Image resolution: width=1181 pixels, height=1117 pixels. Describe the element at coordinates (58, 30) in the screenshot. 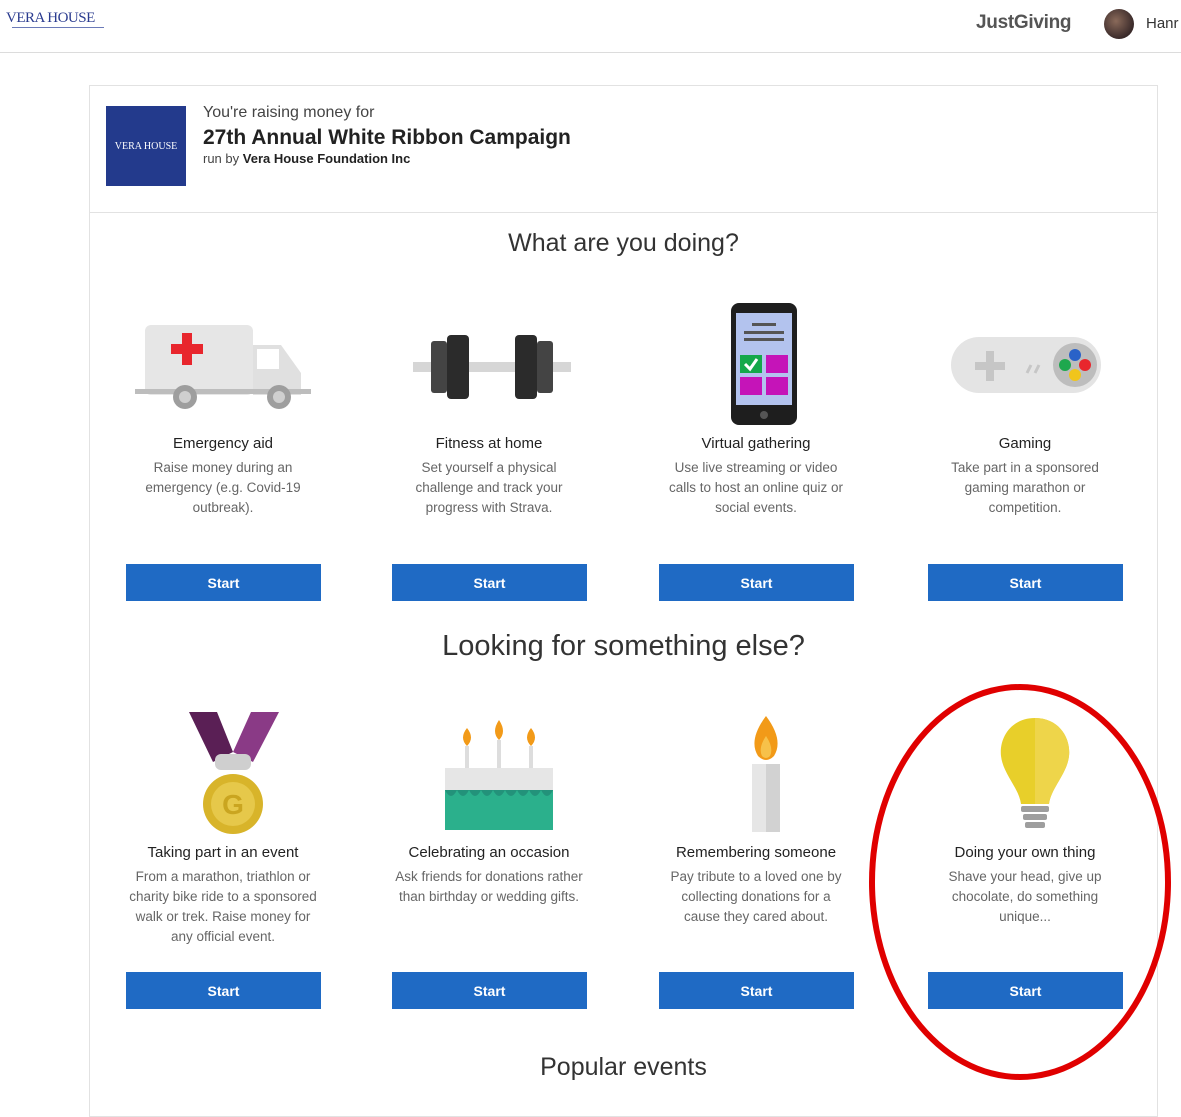

I see `logo-underline` at that location.